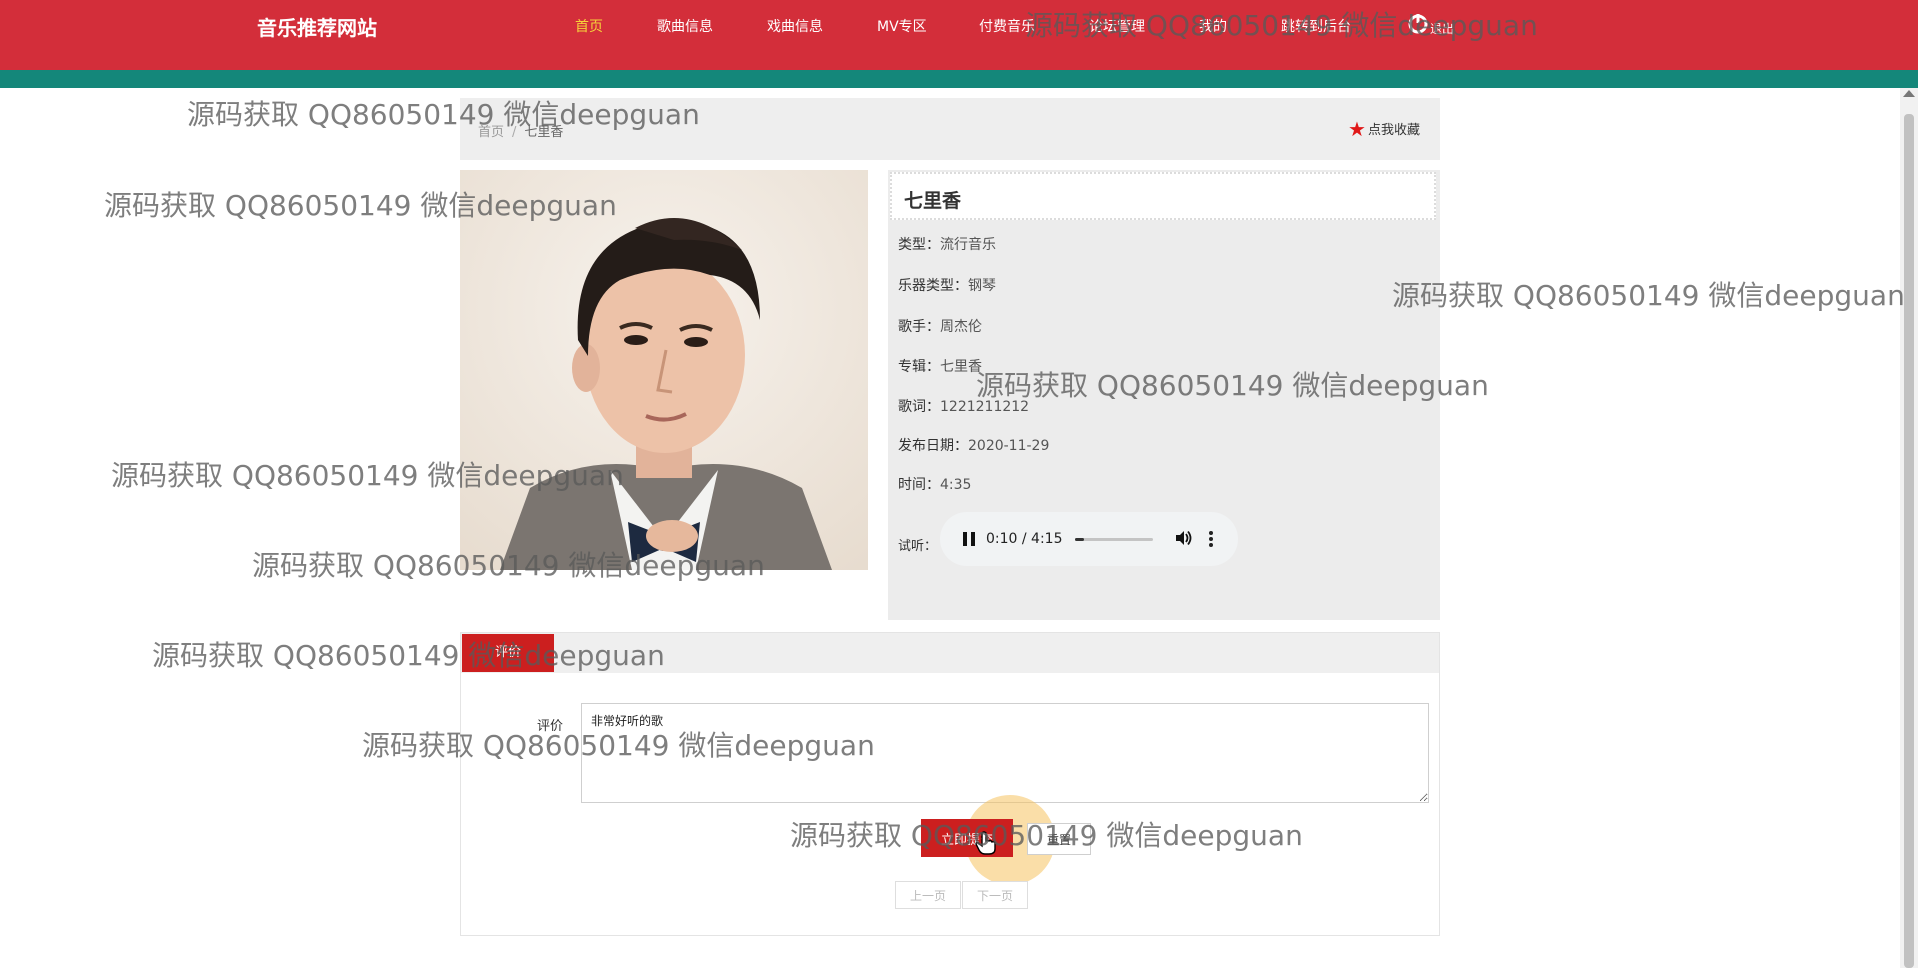  I want to click on info-album-value: 七里香, so click(961, 367).